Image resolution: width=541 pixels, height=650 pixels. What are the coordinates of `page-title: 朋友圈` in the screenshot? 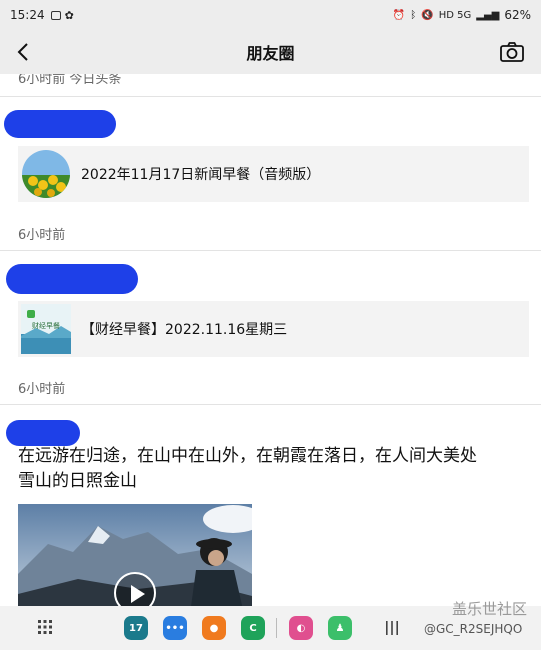 It's located at (270, 53).